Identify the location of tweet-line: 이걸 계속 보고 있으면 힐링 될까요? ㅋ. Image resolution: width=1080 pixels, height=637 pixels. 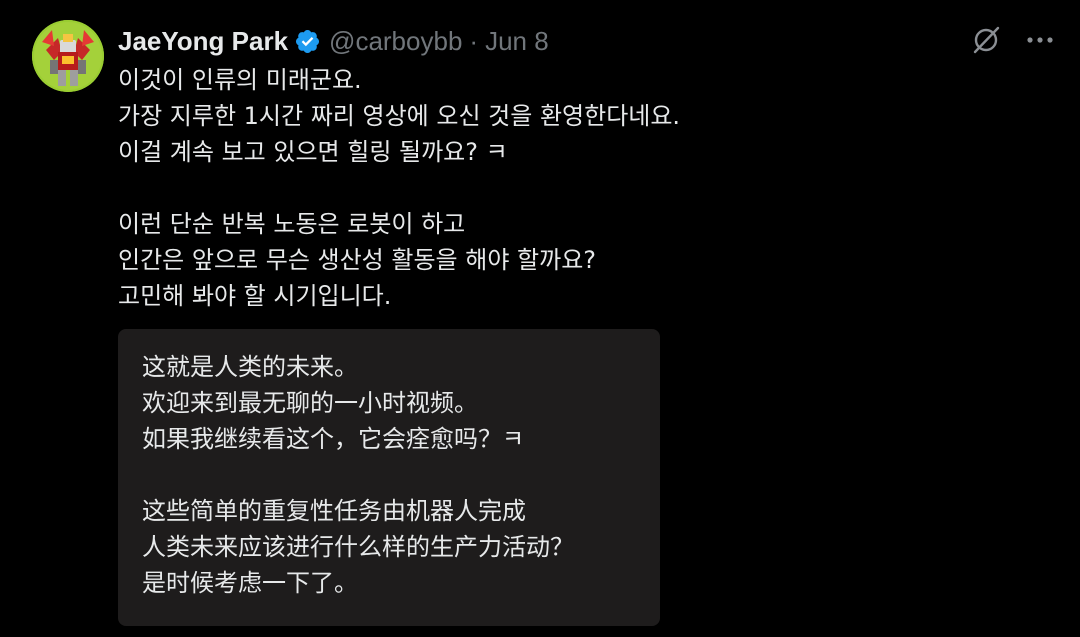
(313, 152).